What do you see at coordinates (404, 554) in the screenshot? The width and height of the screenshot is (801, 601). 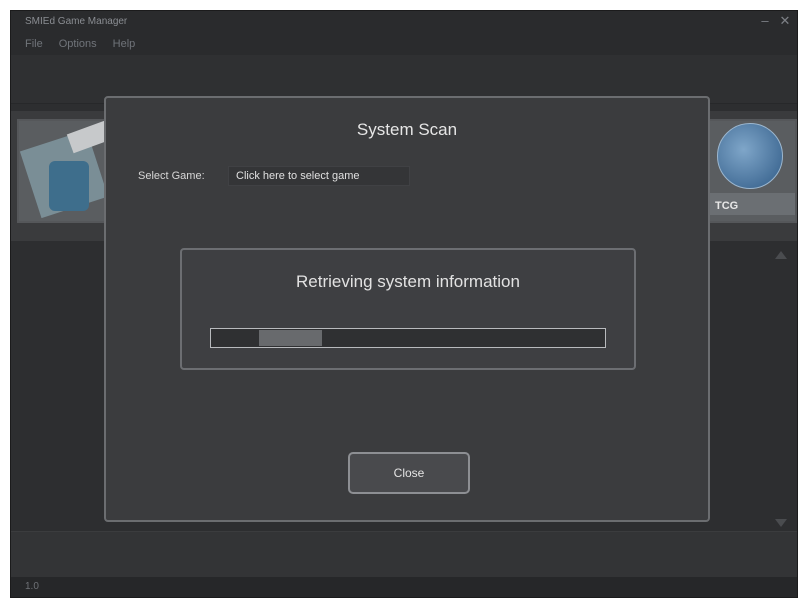 I see `bottom-panel` at bounding box center [404, 554].